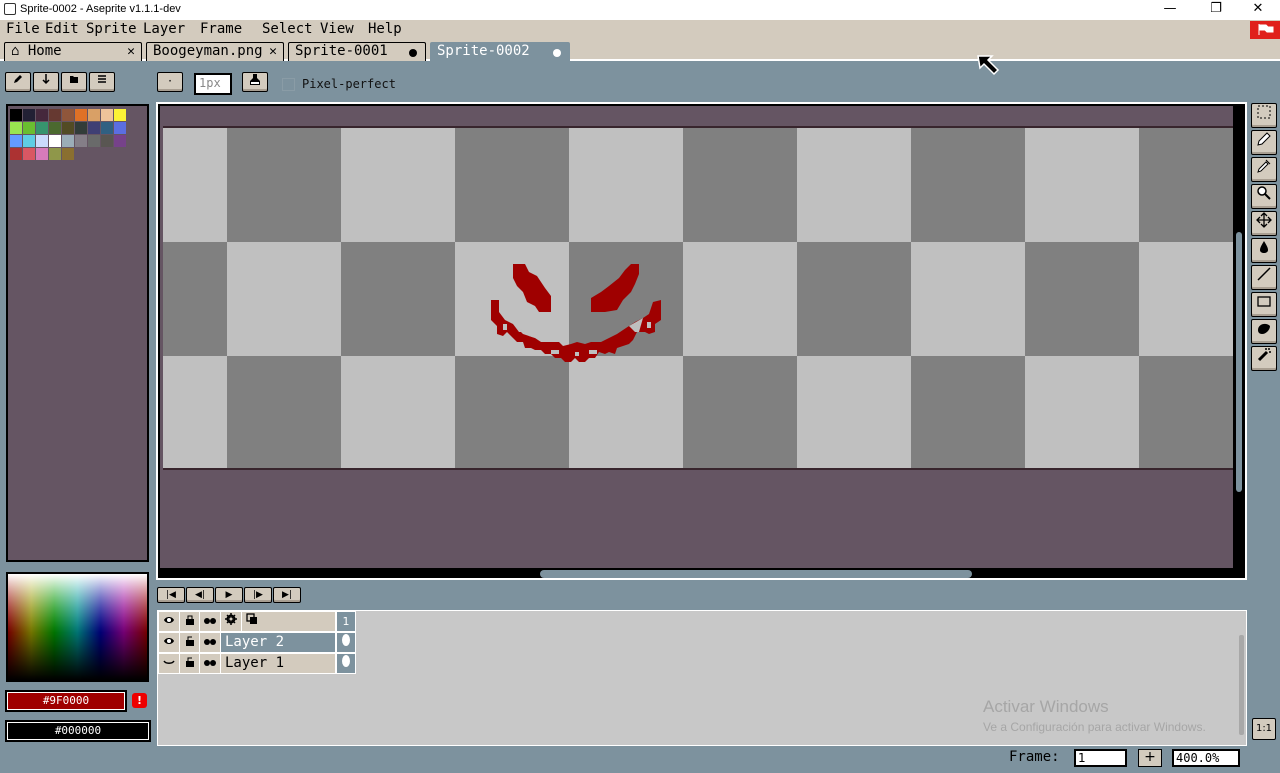  Describe the element at coordinates (169, 621) in the screenshot. I see `visibility-header` at that location.